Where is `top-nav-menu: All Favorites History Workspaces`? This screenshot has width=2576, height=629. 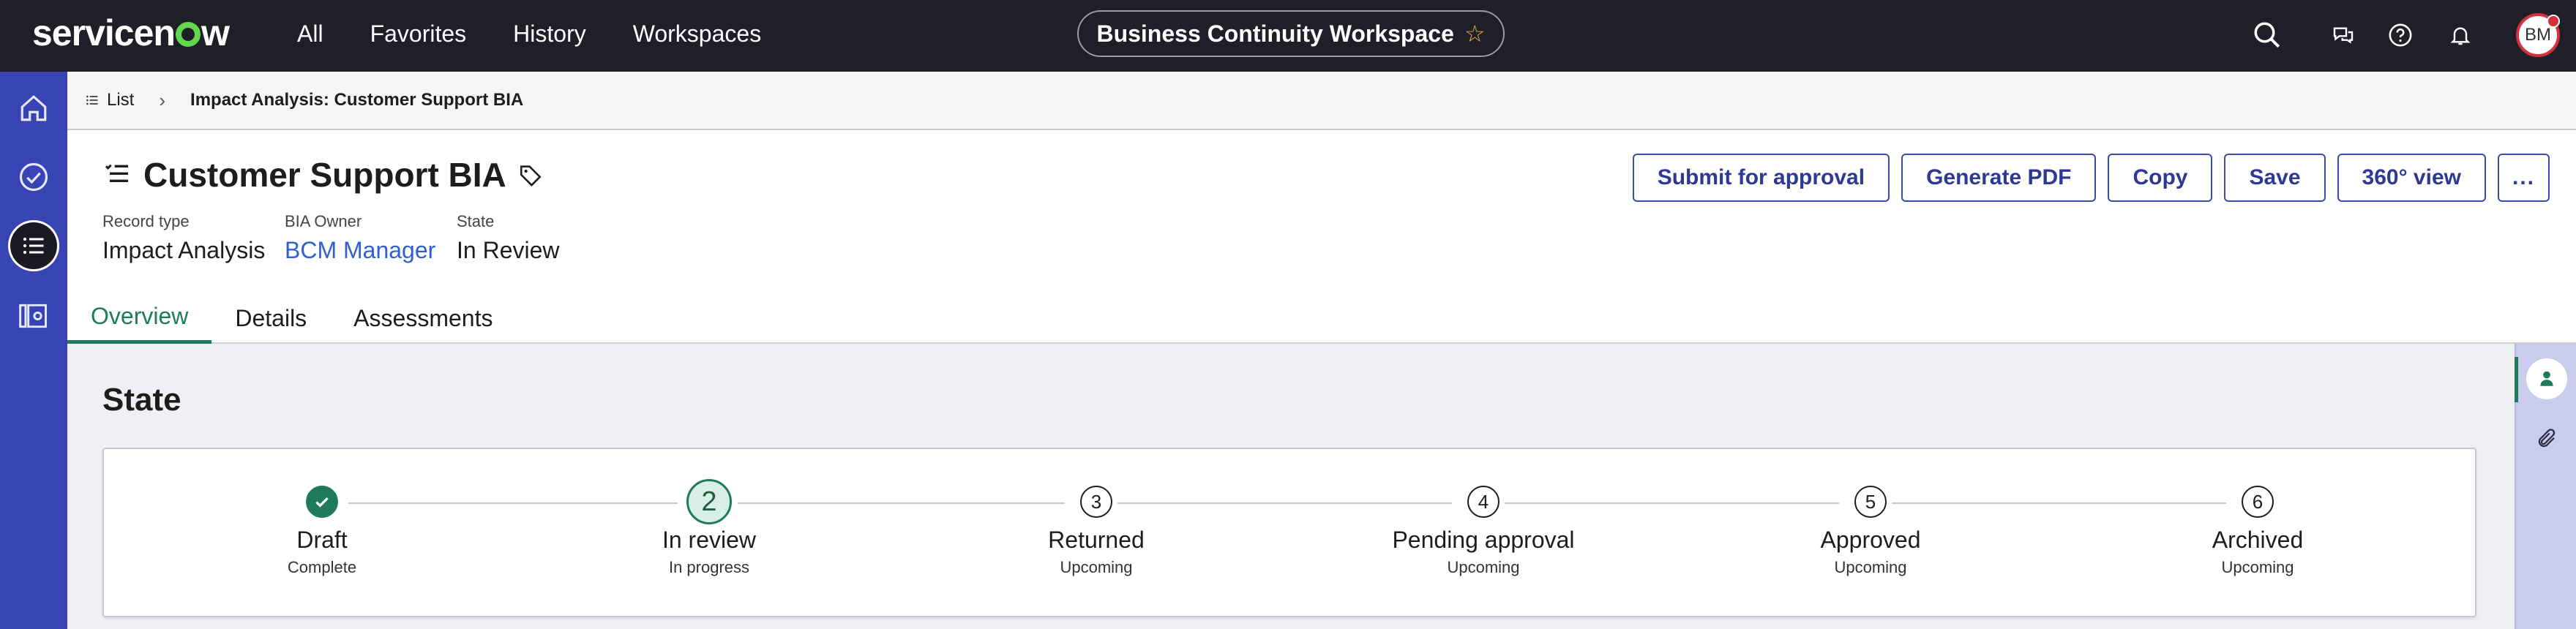
top-nav-menu: All Favorites History Workspaces is located at coordinates (552, 34).